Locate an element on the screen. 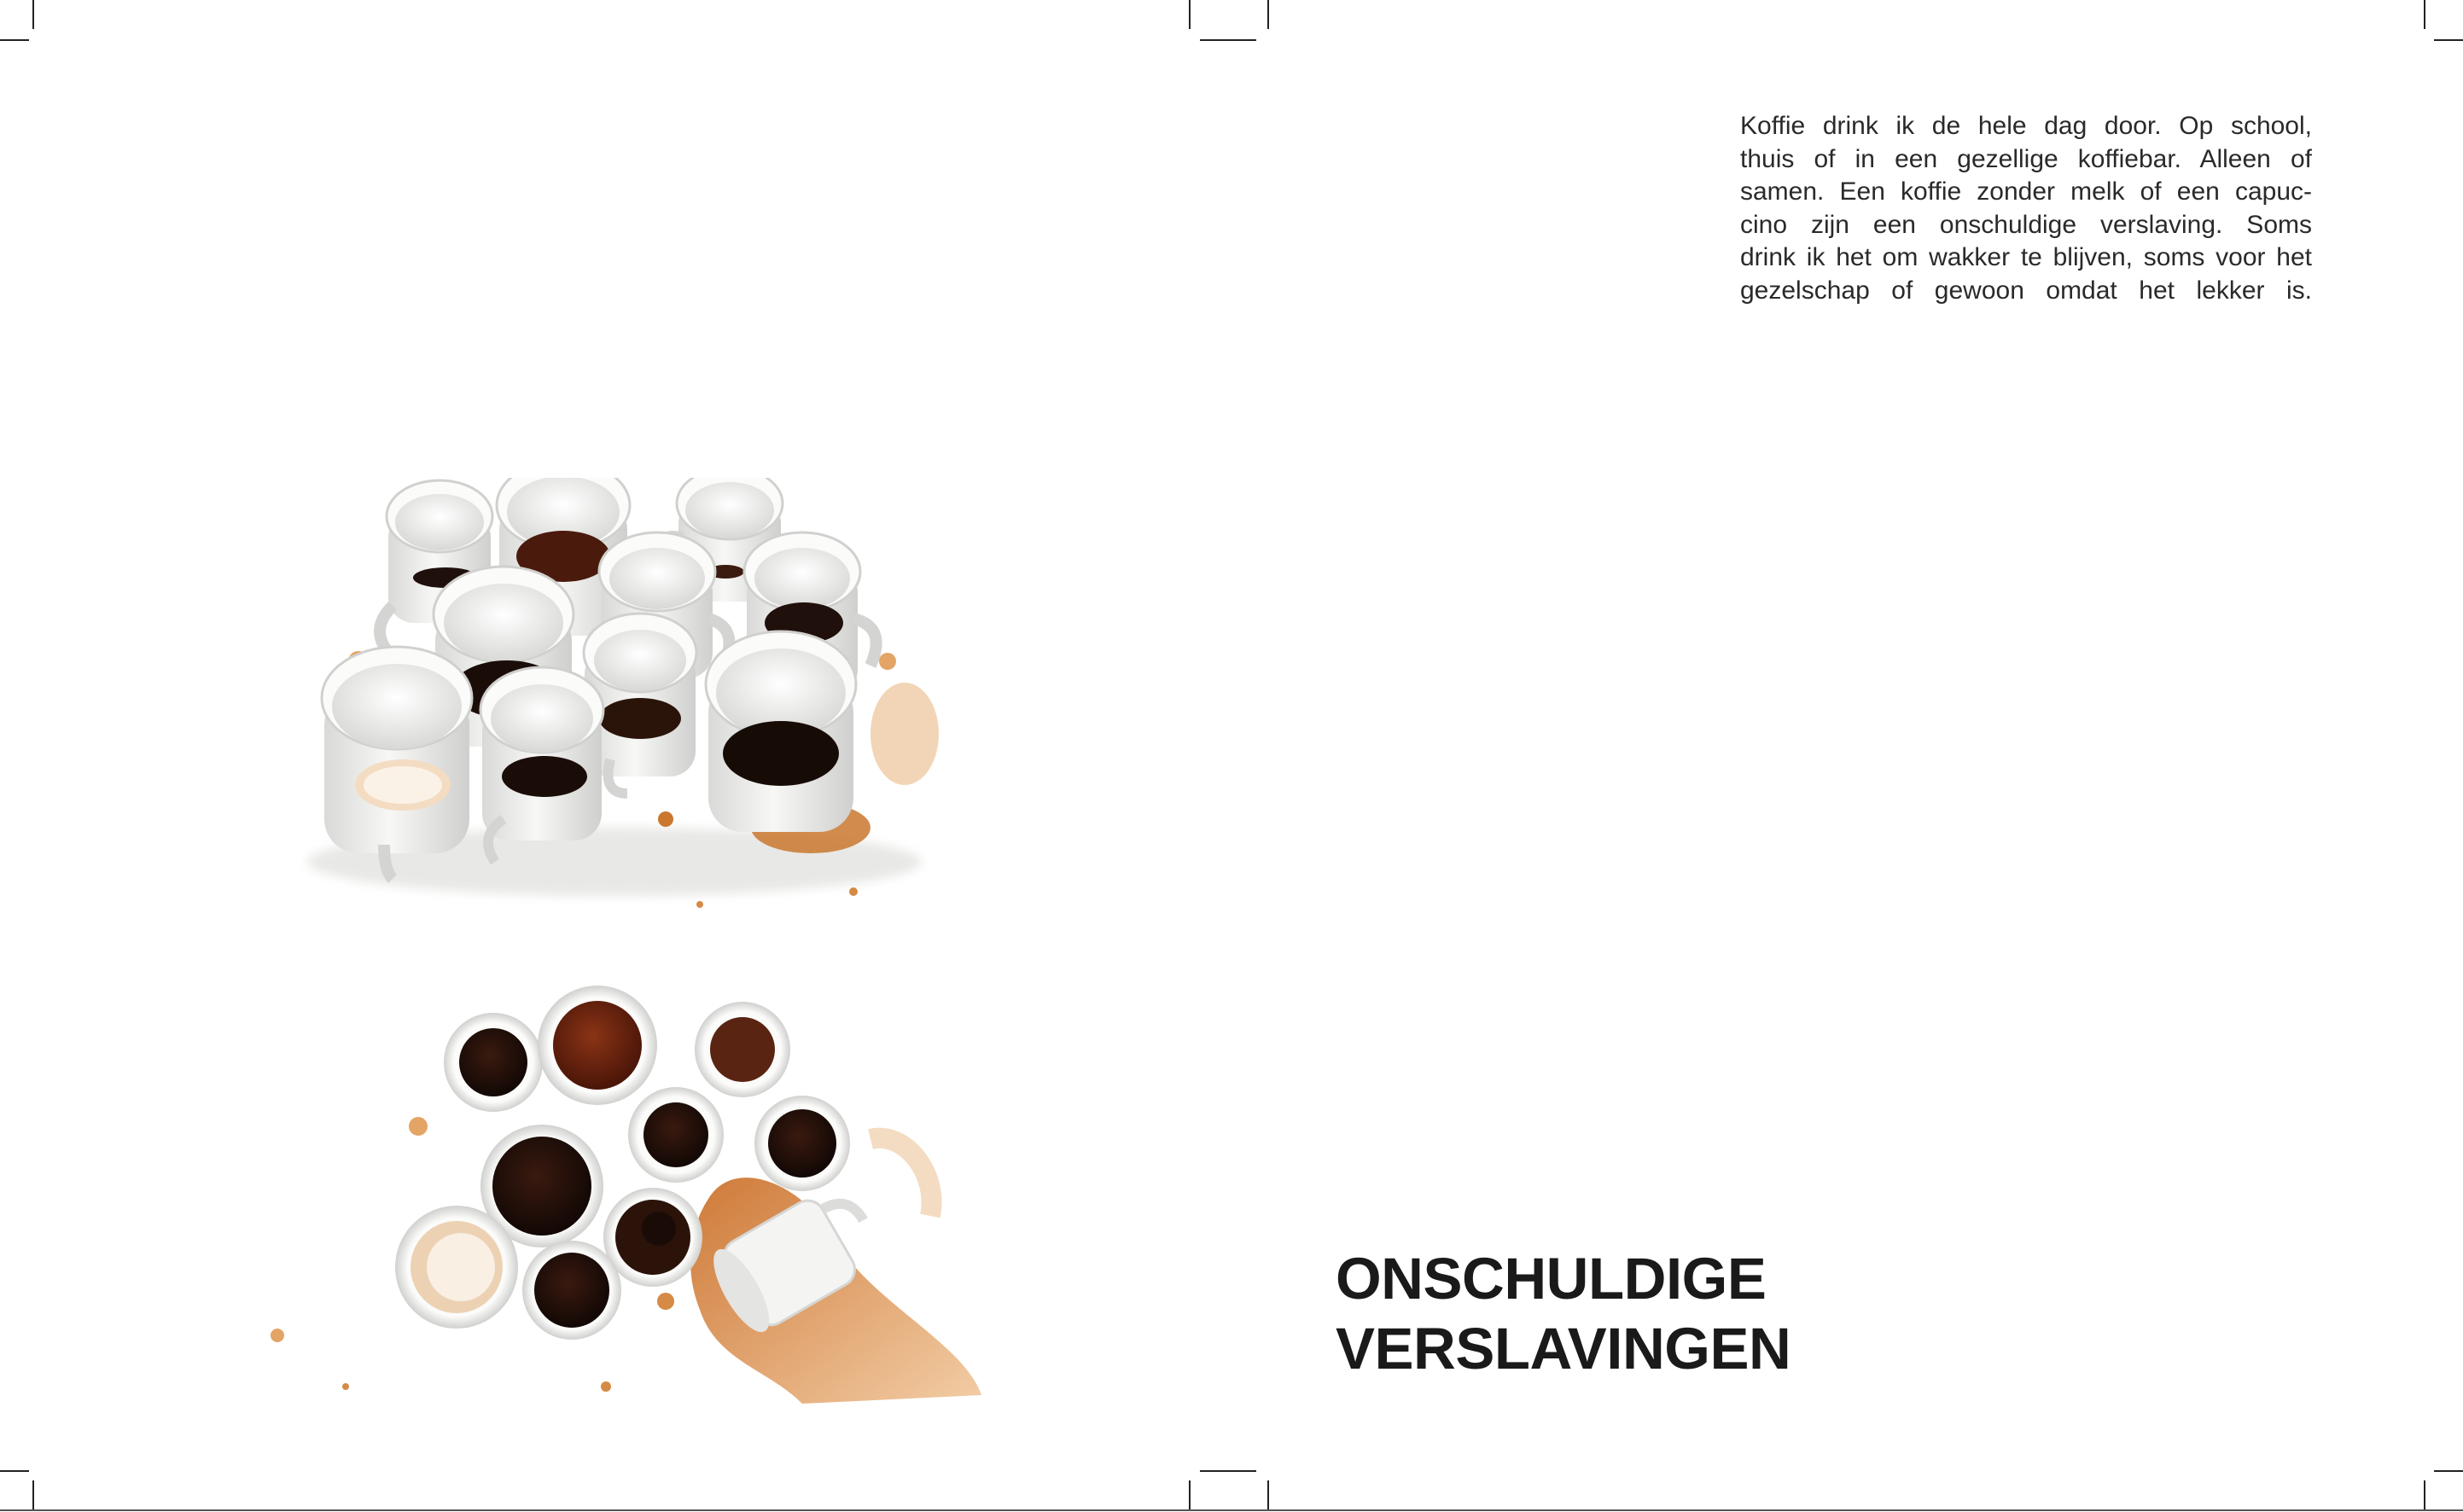 The height and width of the screenshot is (1512, 2463). headline-line: VERSLAVINGEN is located at coordinates (1564, 1348).